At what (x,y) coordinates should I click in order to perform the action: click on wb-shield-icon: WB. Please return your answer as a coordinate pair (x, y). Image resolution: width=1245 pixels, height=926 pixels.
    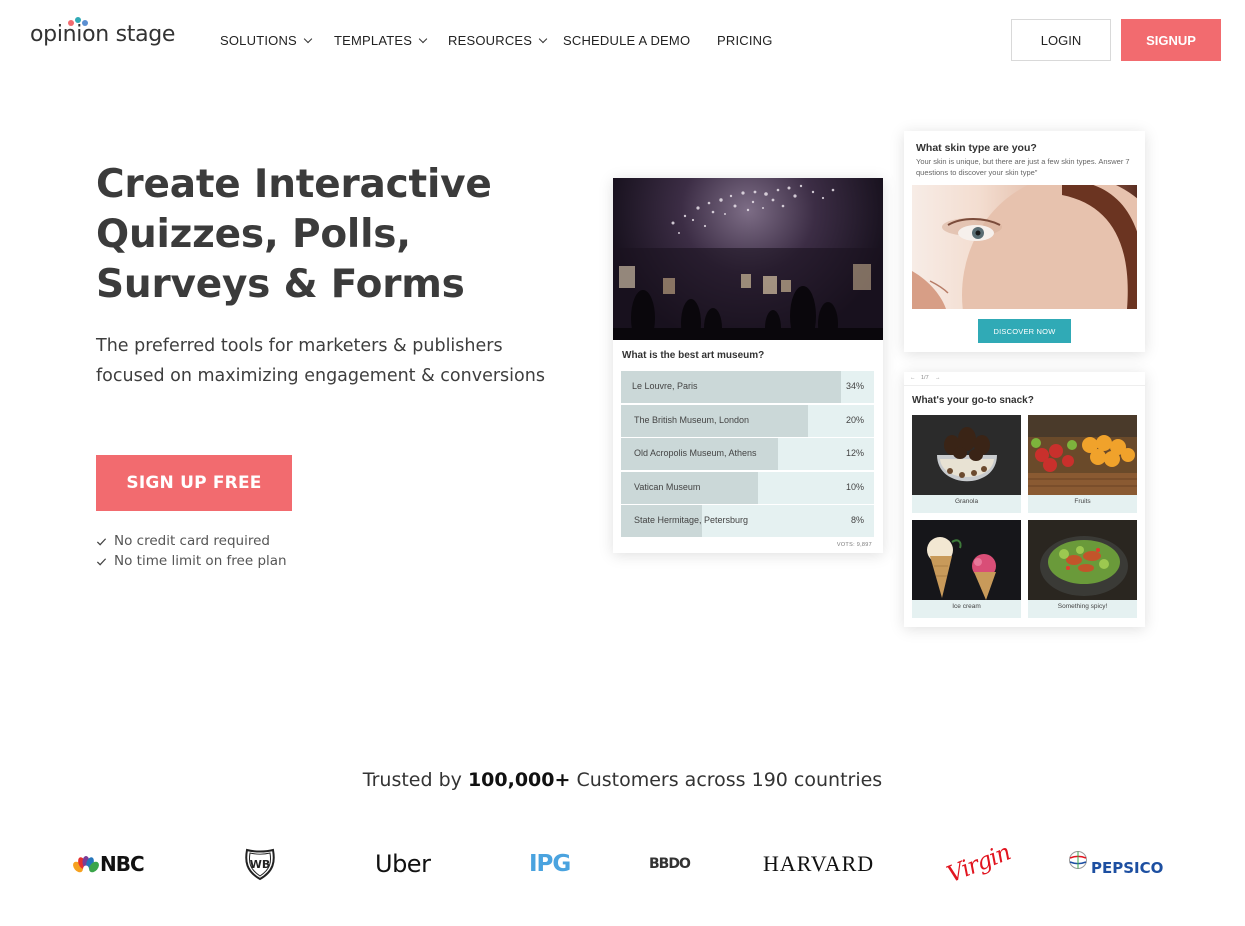
    Looking at the image, I should click on (260, 864).